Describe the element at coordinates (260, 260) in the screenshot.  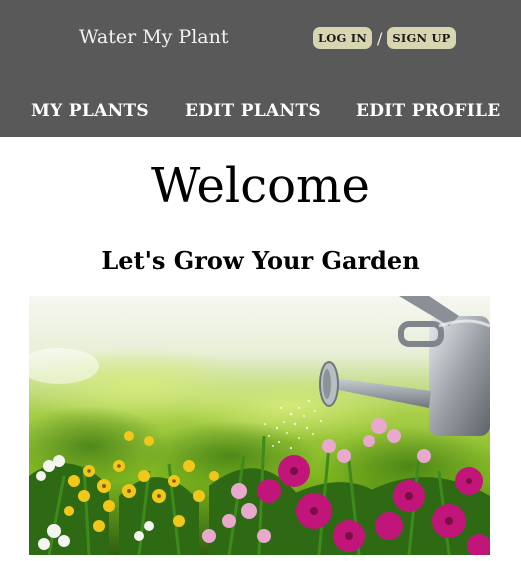
I see `page-subtitle: Let's Grow Your Garden` at that location.